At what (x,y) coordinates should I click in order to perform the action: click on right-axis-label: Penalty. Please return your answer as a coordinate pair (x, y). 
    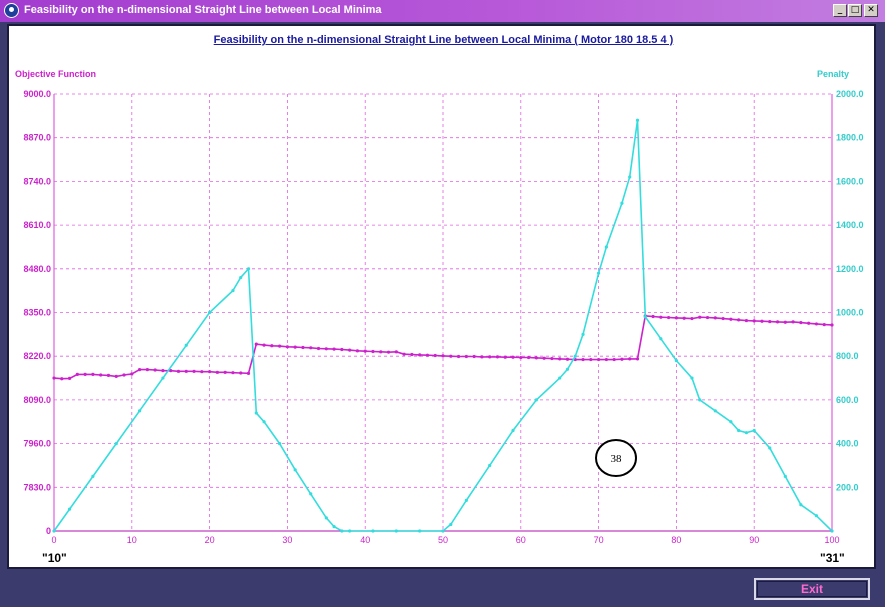
    Looking at the image, I should click on (833, 74).